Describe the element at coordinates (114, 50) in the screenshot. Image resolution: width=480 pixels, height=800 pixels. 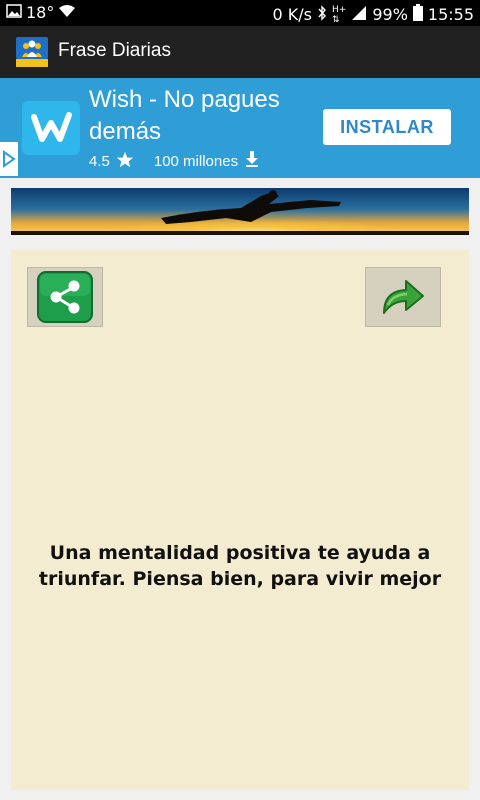
I see `app-title: Frase Diarias` at that location.